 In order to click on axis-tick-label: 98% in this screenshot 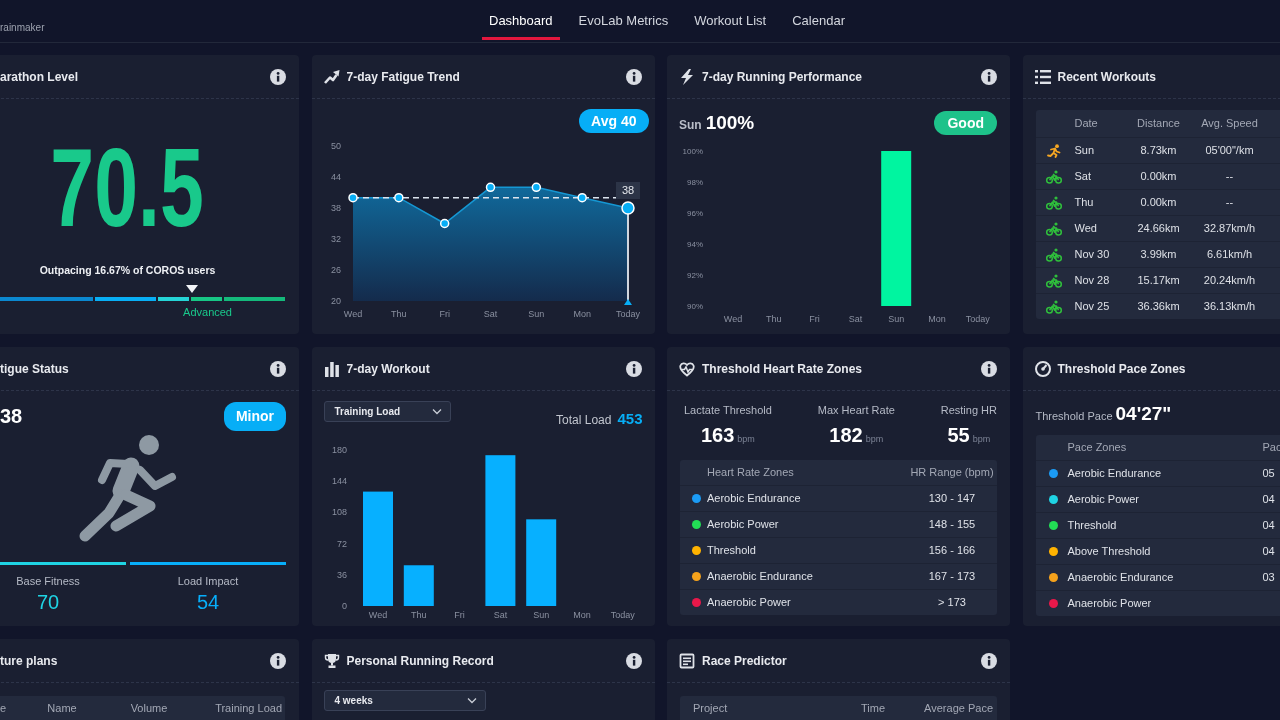, I will do `click(695, 182)`.